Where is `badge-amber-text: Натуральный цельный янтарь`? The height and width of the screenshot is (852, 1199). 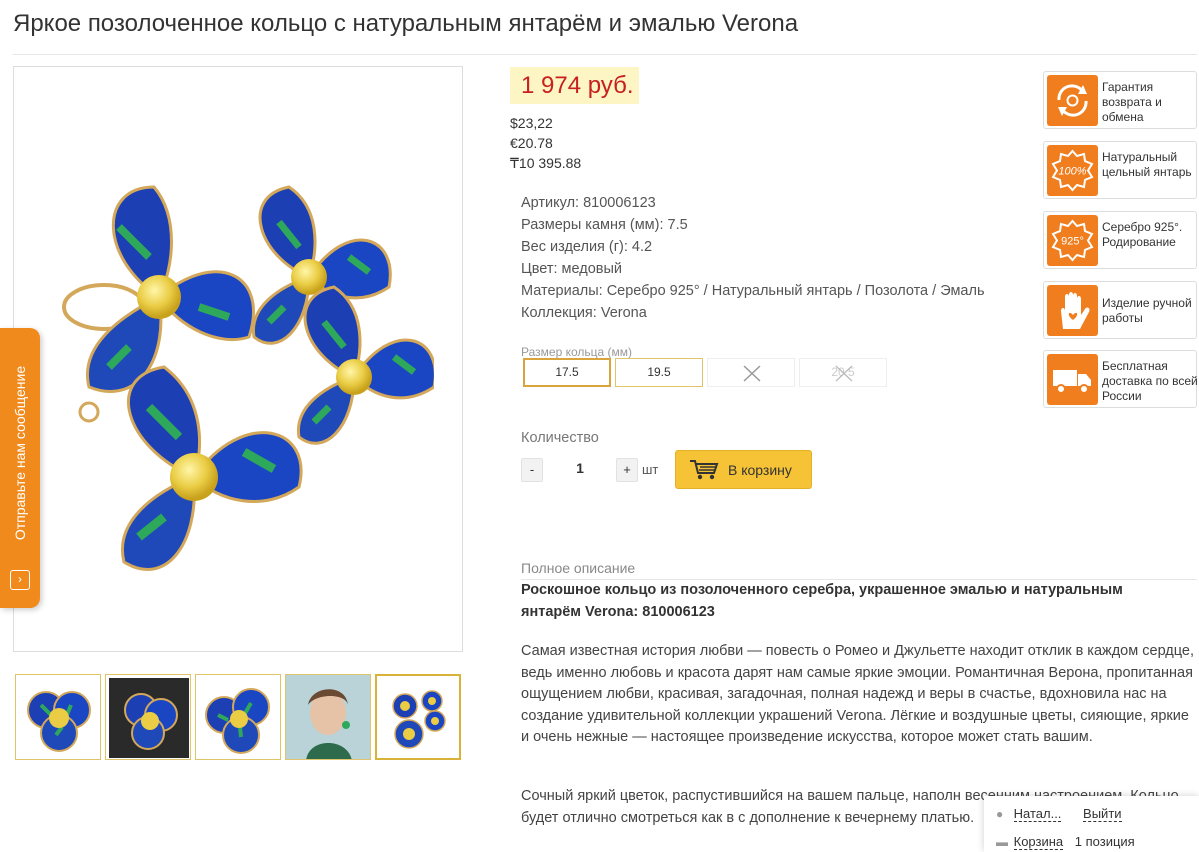 badge-amber-text: Натуральный цельный янтарь is located at coordinates (1147, 164).